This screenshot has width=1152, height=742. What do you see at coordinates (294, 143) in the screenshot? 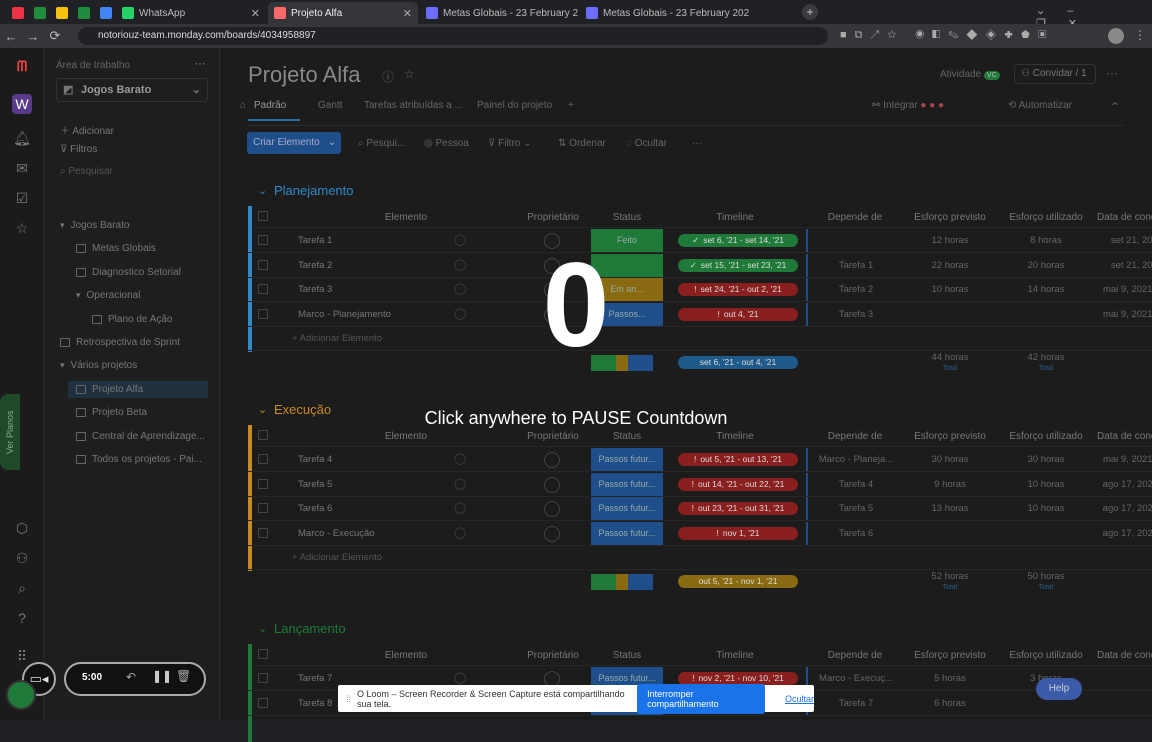
I see `create-item-button: Criar Elemento ⌄` at bounding box center [294, 143].